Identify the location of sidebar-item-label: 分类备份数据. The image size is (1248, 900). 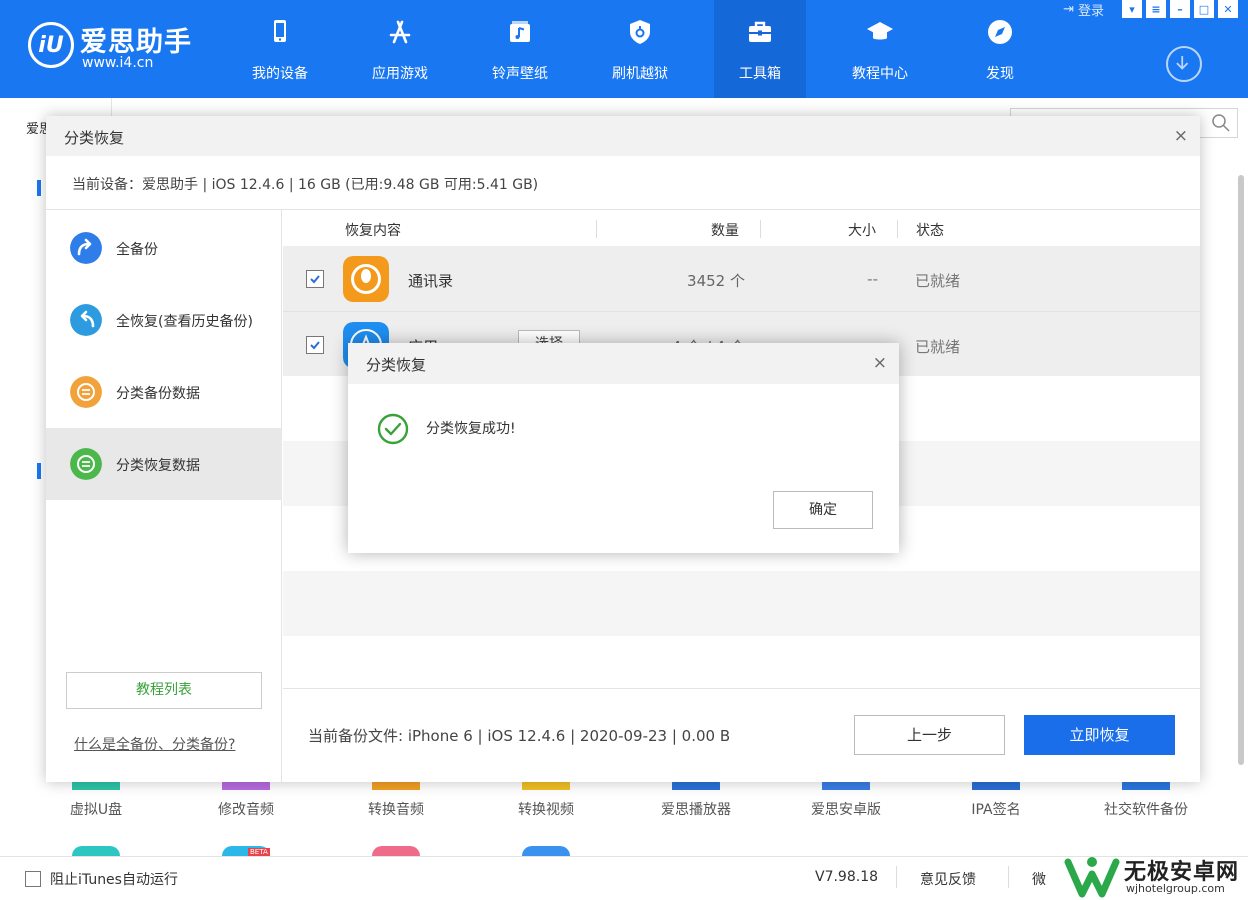
(158, 394).